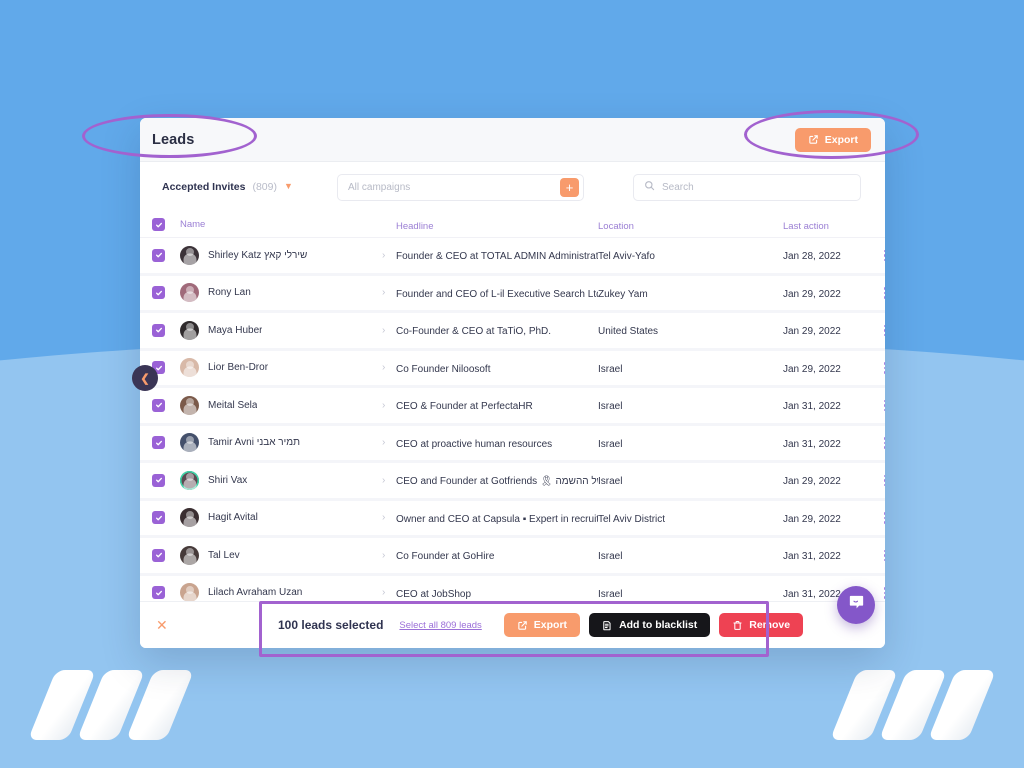 This screenshot has width=1024, height=768. I want to click on accepted-invites-dropdown: Accepted Invites (809) ▼, so click(249, 187).